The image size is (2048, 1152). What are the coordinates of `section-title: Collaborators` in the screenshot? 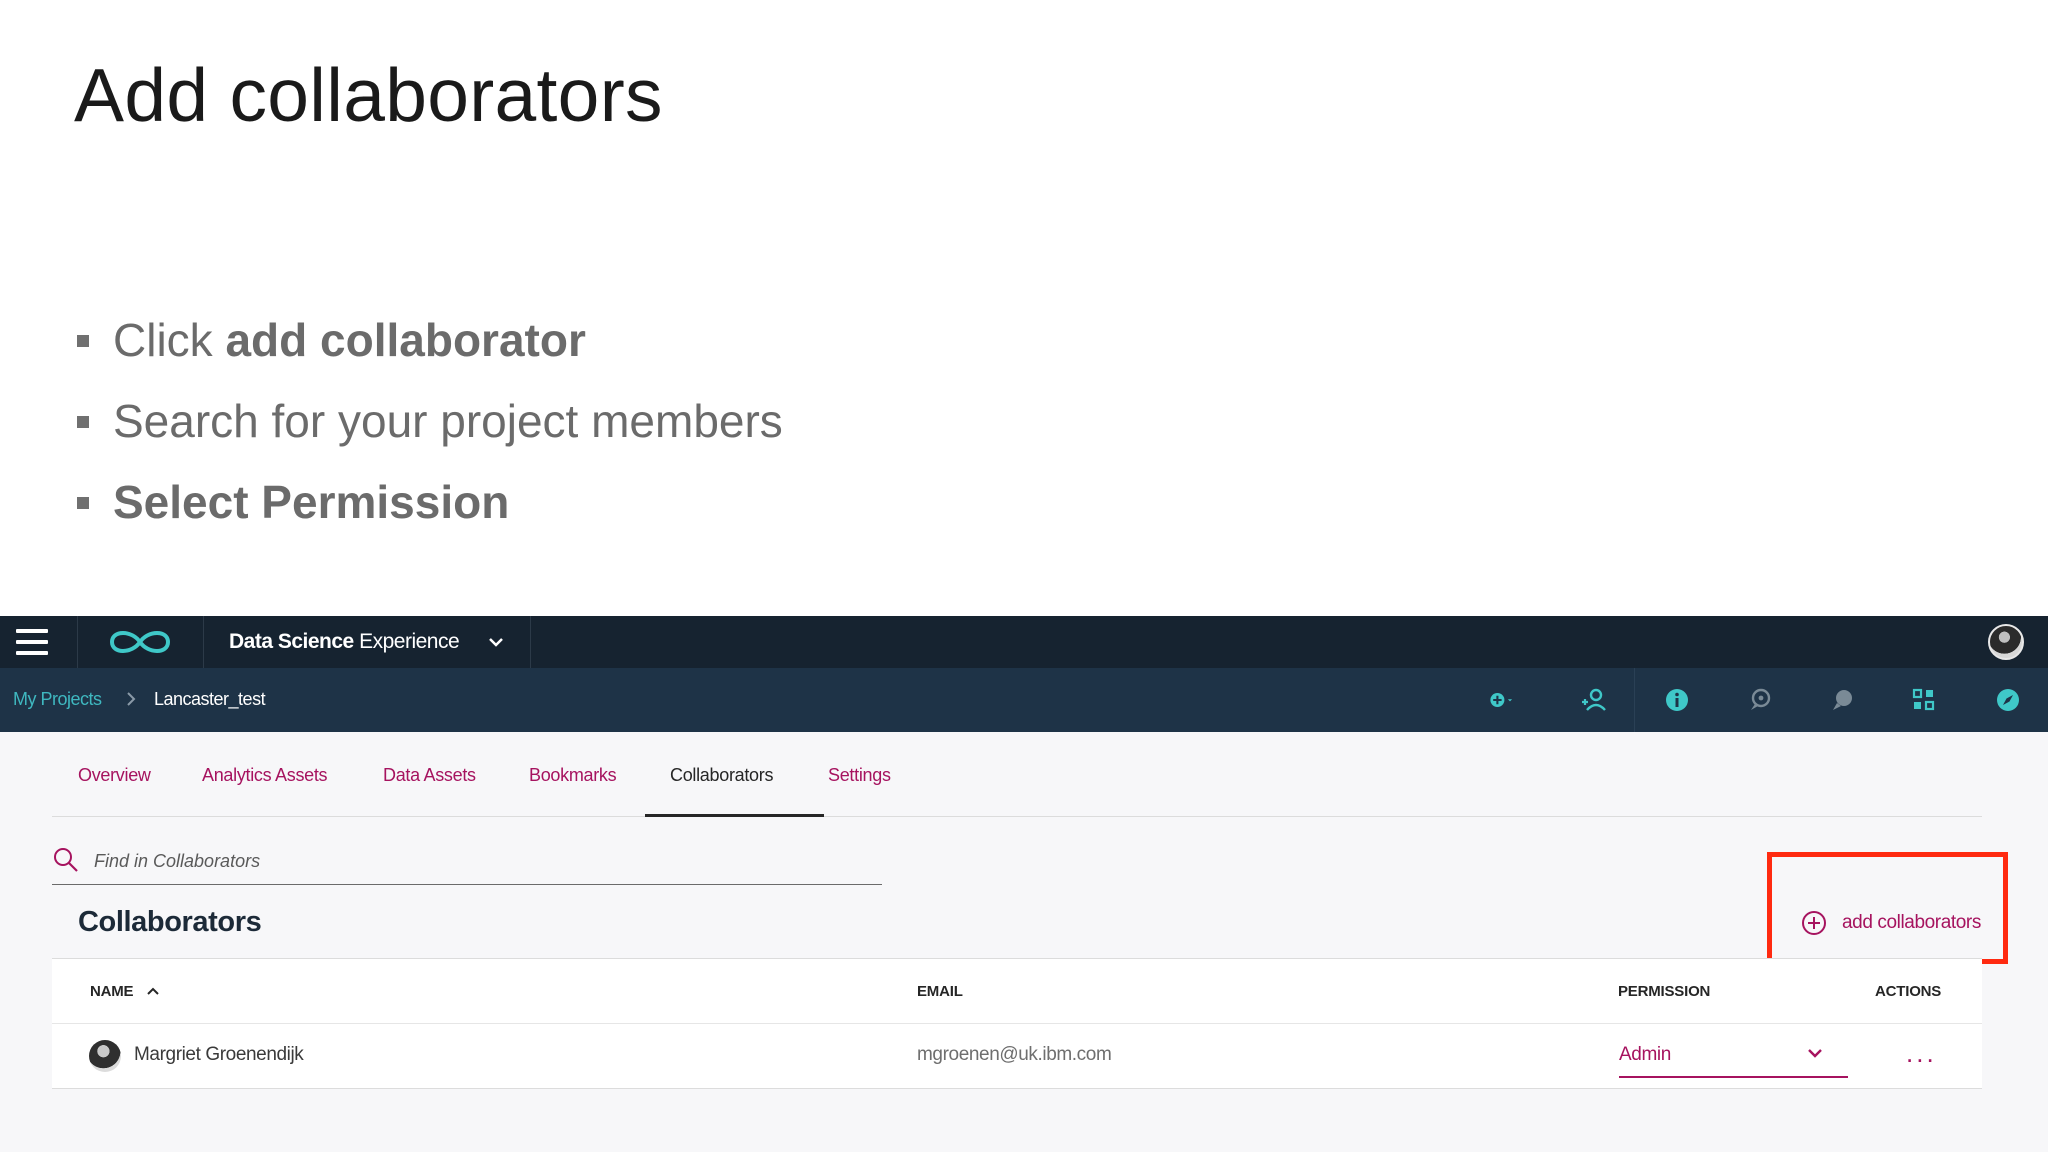 It's located at (170, 922).